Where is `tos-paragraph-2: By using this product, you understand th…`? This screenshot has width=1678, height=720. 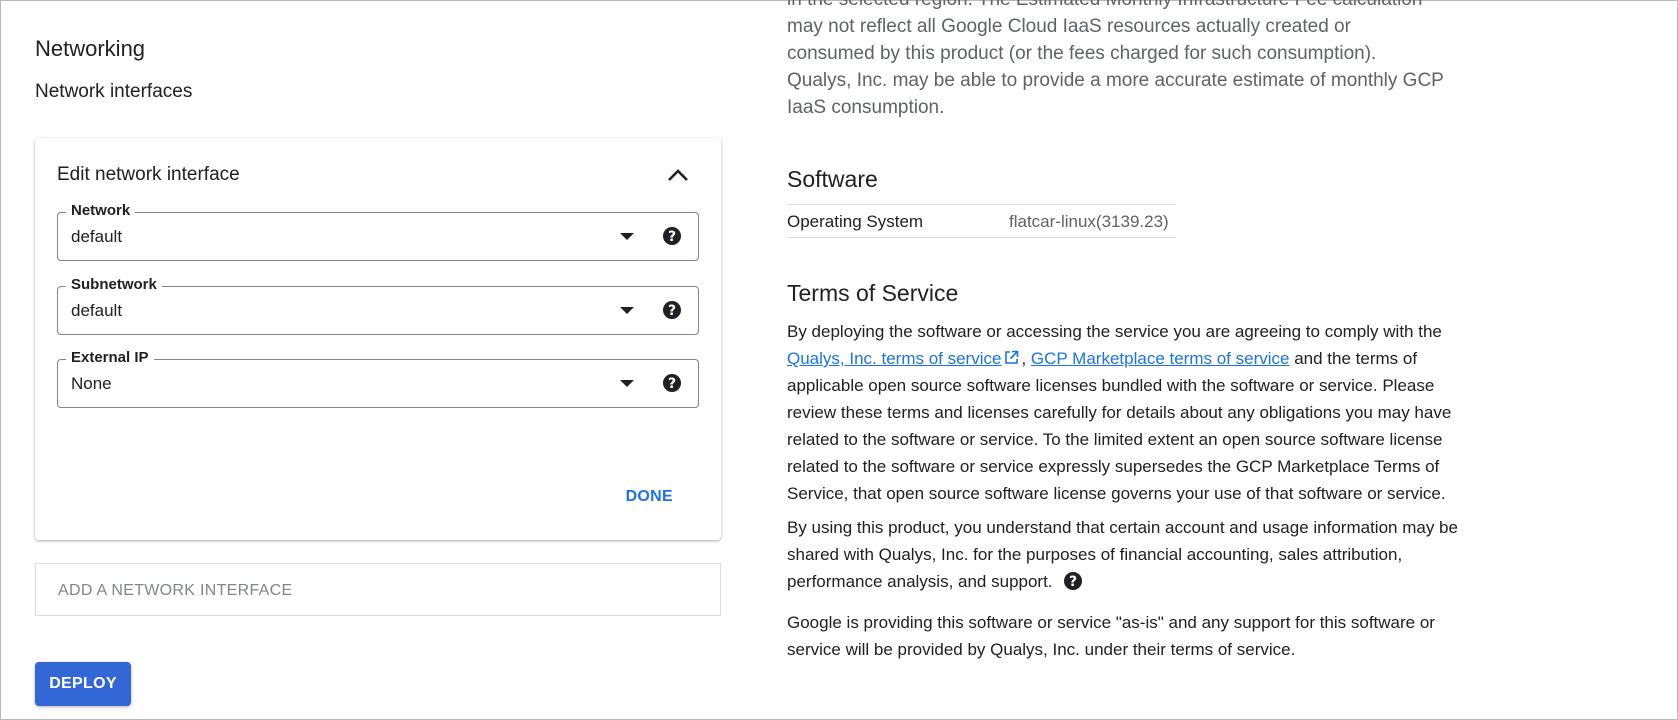
tos-paragraph-2: By using this product, you understand th… is located at coordinates (1137, 554).